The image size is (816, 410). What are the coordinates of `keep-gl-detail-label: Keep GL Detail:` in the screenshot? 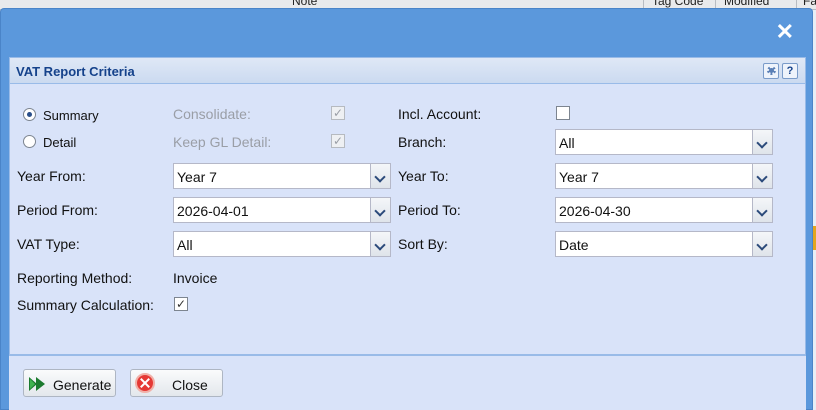 It's located at (222, 142).